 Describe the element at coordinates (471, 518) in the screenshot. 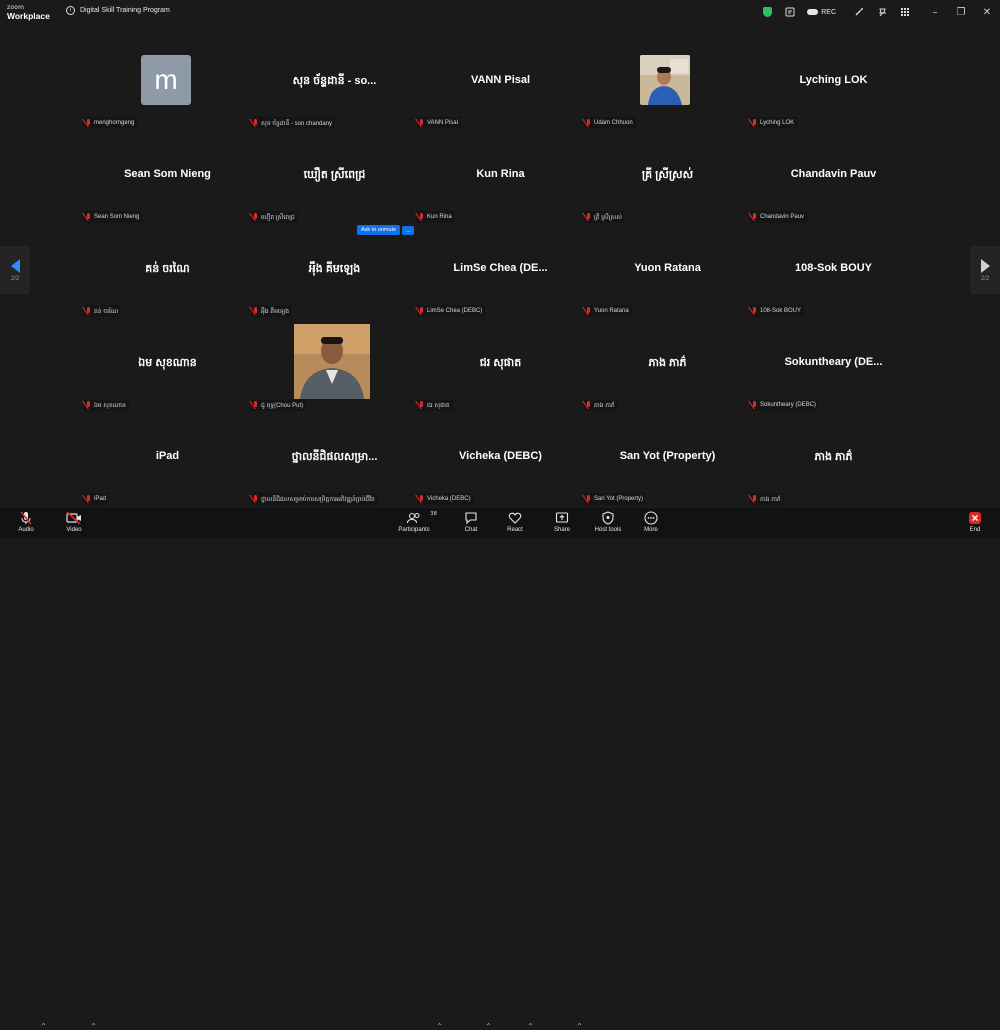

I see `chat-icon` at that location.